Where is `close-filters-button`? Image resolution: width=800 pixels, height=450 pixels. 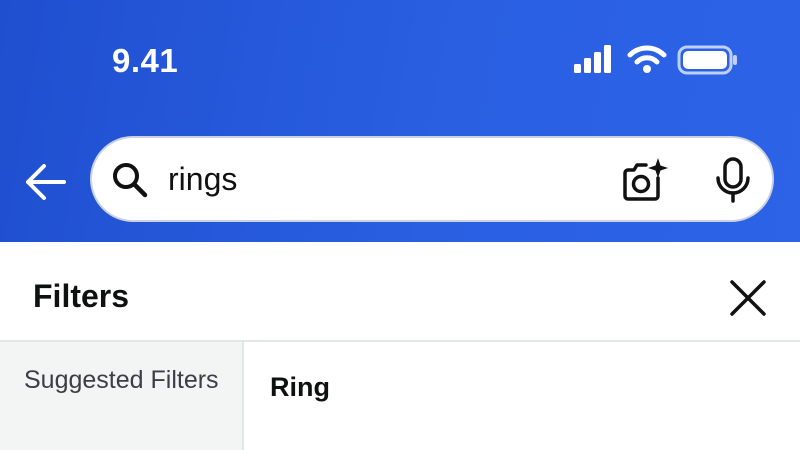
close-filters-button is located at coordinates (748, 298).